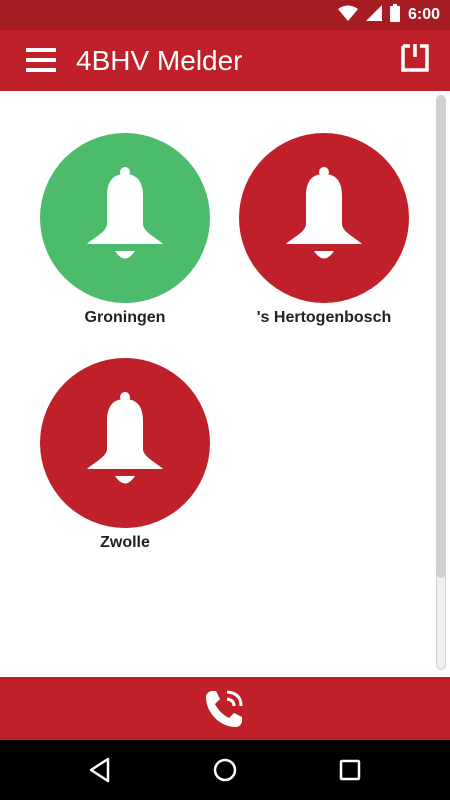 The width and height of the screenshot is (450, 800). I want to click on location-groningen: Groningen, so click(125, 230).